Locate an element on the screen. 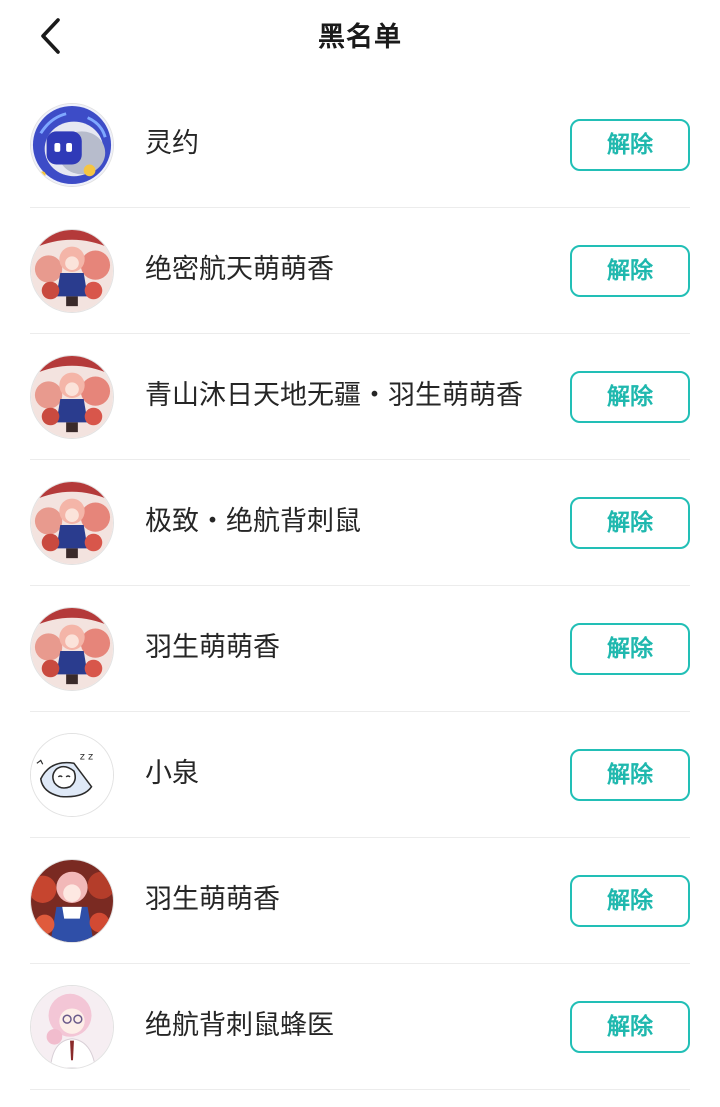 The height and width of the screenshot is (1107, 720). list-item: 绝密航天萌萌香 解除 is located at coordinates (360, 271).